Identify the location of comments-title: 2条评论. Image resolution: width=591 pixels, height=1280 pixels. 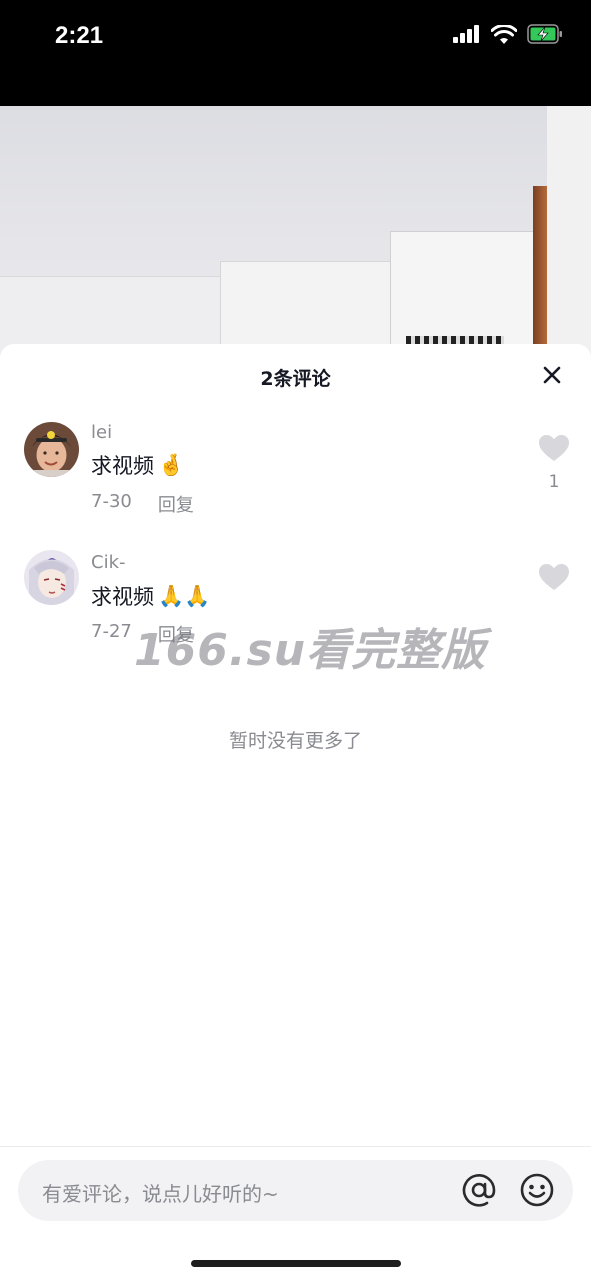
(295, 379).